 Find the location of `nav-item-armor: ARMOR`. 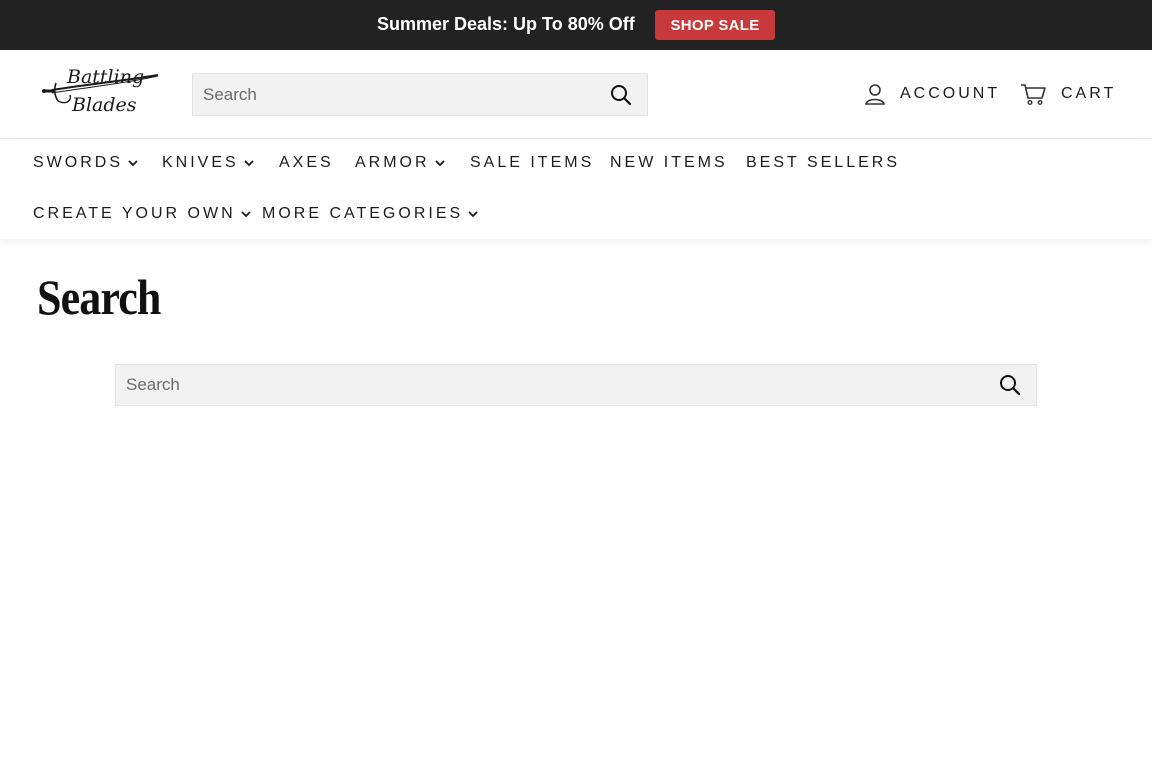

nav-item-armor: ARMOR is located at coordinates (400, 163).